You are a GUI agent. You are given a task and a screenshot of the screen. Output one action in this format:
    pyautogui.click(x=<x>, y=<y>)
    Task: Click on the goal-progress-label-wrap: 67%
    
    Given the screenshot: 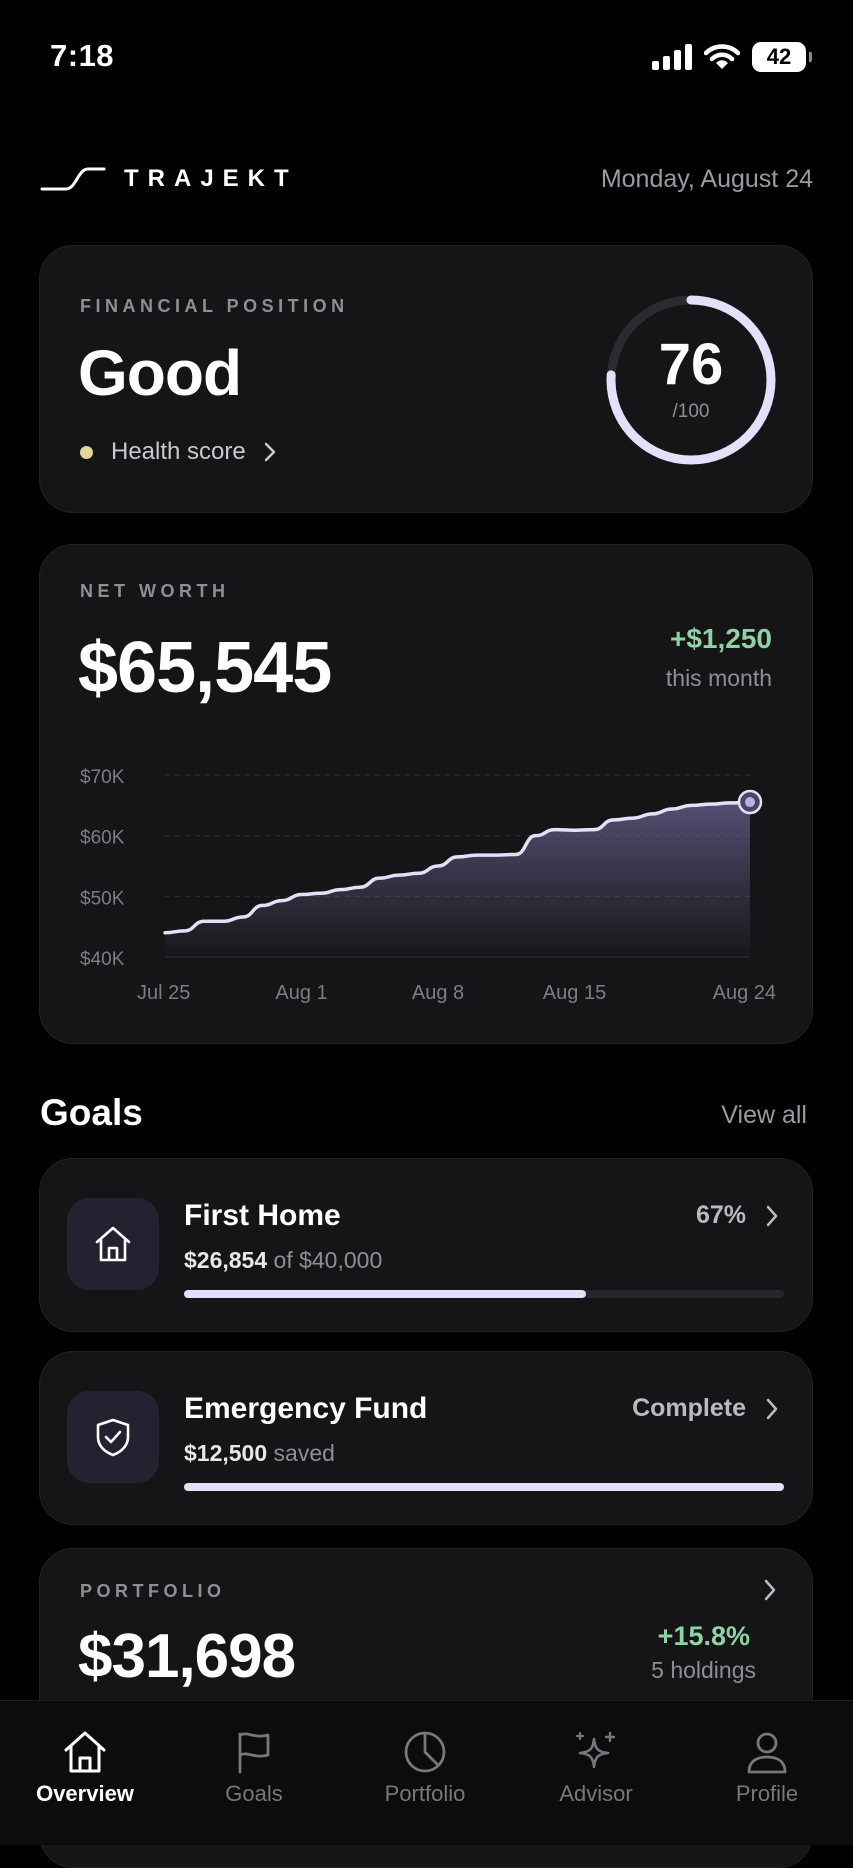 What is the action you would take?
    pyautogui.click(x=737, y=1215)
    